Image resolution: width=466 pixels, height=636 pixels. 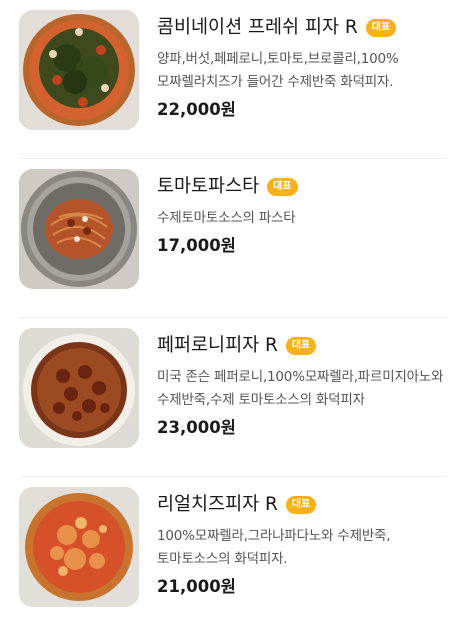 I want to click on menu-item-price: 23,000원, so click(x=196, y=427).